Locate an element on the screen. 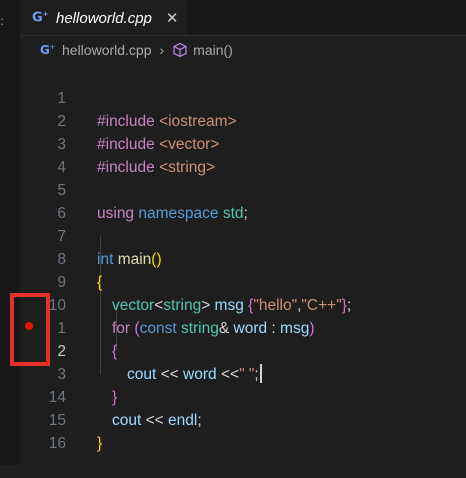 Image resolution: width=466 pixels, height=478 pixels. code-line: 3 } is located at coordinates (243, 373).